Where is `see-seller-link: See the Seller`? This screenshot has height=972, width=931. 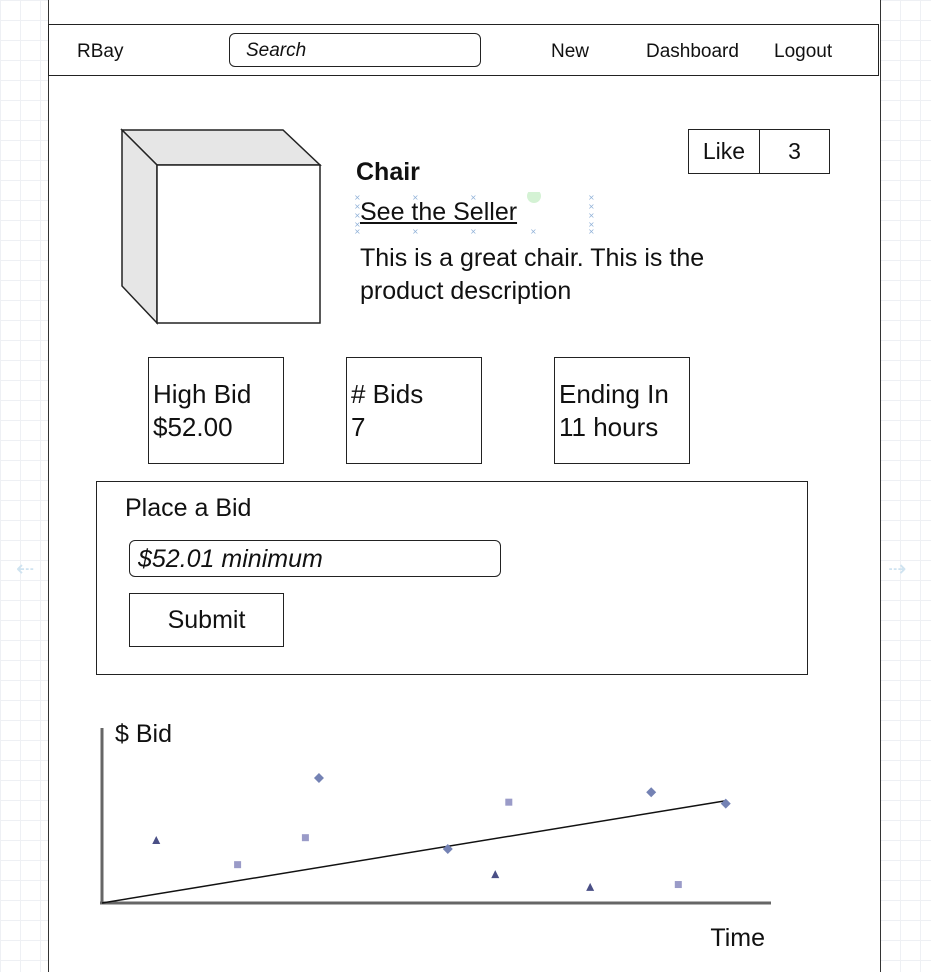
see-seller-link: See the Seller is located at coordinates (438, 212).